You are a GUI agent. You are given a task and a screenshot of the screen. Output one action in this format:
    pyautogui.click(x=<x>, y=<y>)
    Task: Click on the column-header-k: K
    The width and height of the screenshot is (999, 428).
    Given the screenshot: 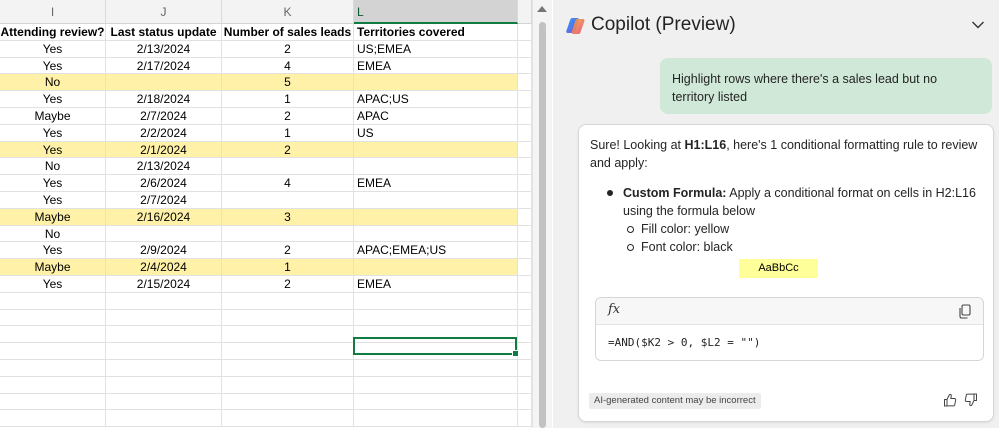 What is the action you would take?
    pyautogui.click(x=288, y=12)
    